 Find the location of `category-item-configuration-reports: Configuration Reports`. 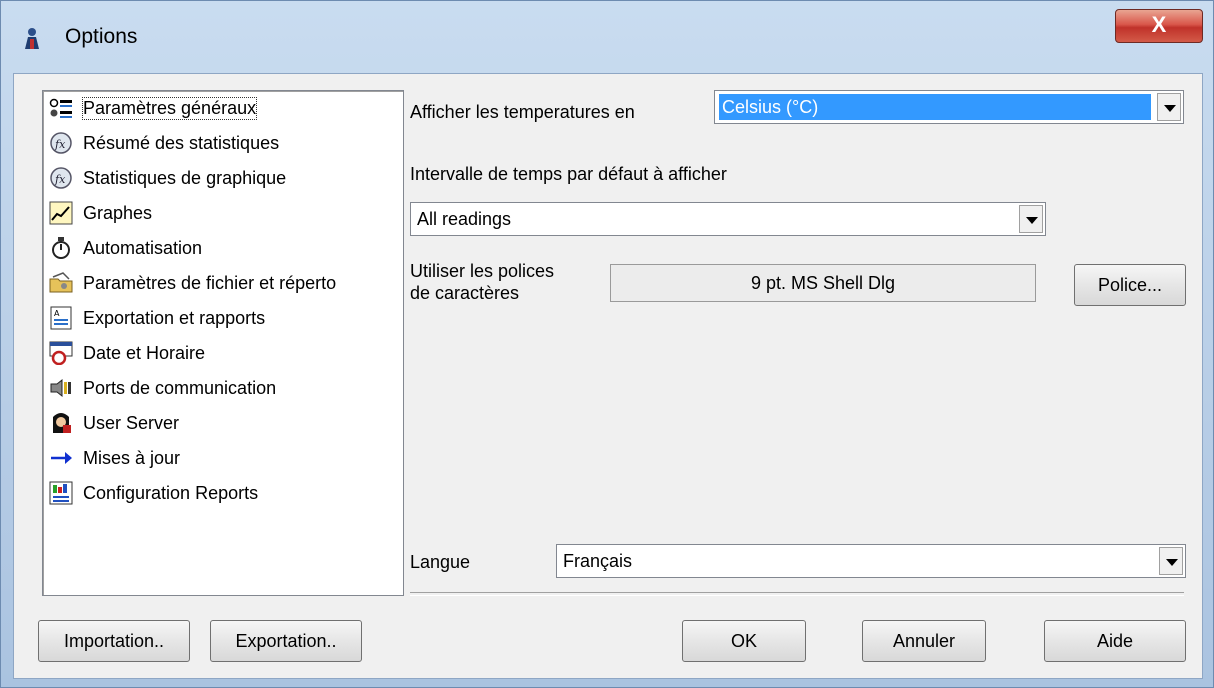

category-item-configuration-reports: Configuration Reports is located at coordinates (153, 493).